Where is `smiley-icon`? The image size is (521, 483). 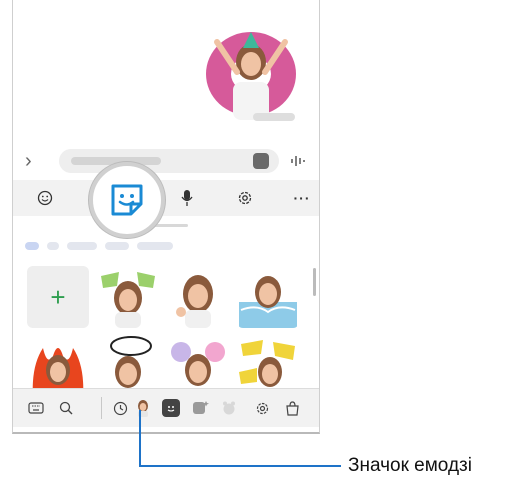 smiley-icon is located at coordinates (45, 198).